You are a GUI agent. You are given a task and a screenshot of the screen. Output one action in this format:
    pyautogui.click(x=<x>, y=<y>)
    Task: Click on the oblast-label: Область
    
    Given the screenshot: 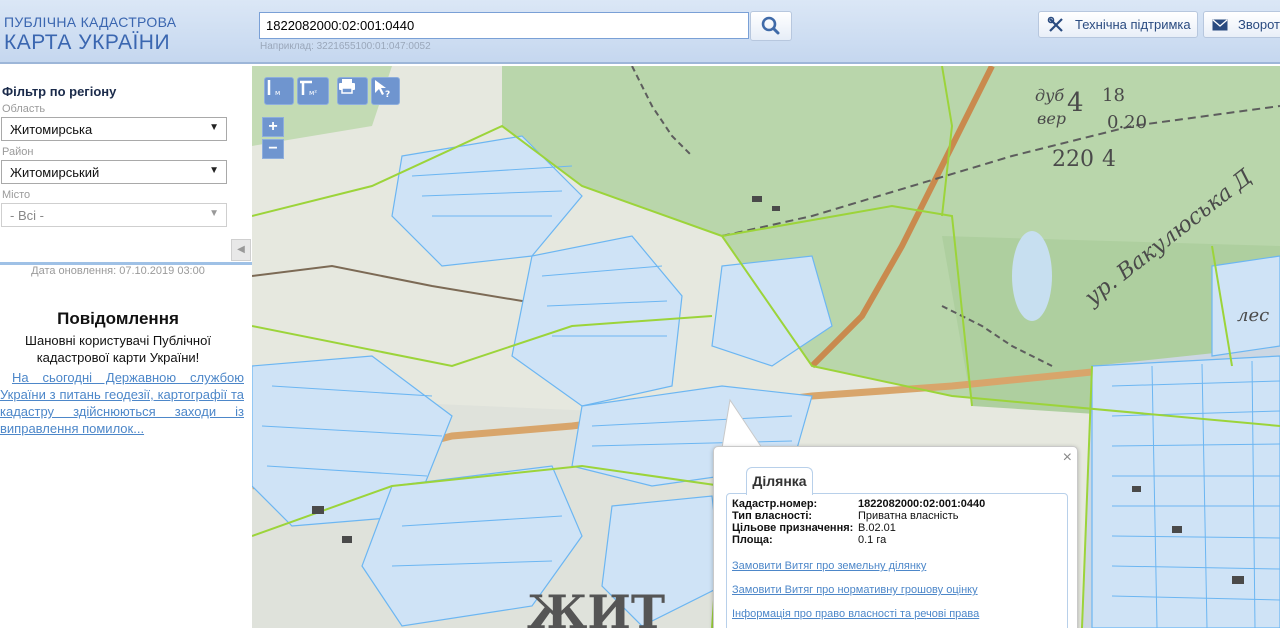 What is the action you would take?
    pyautogui.click(x=24, y=109)
    